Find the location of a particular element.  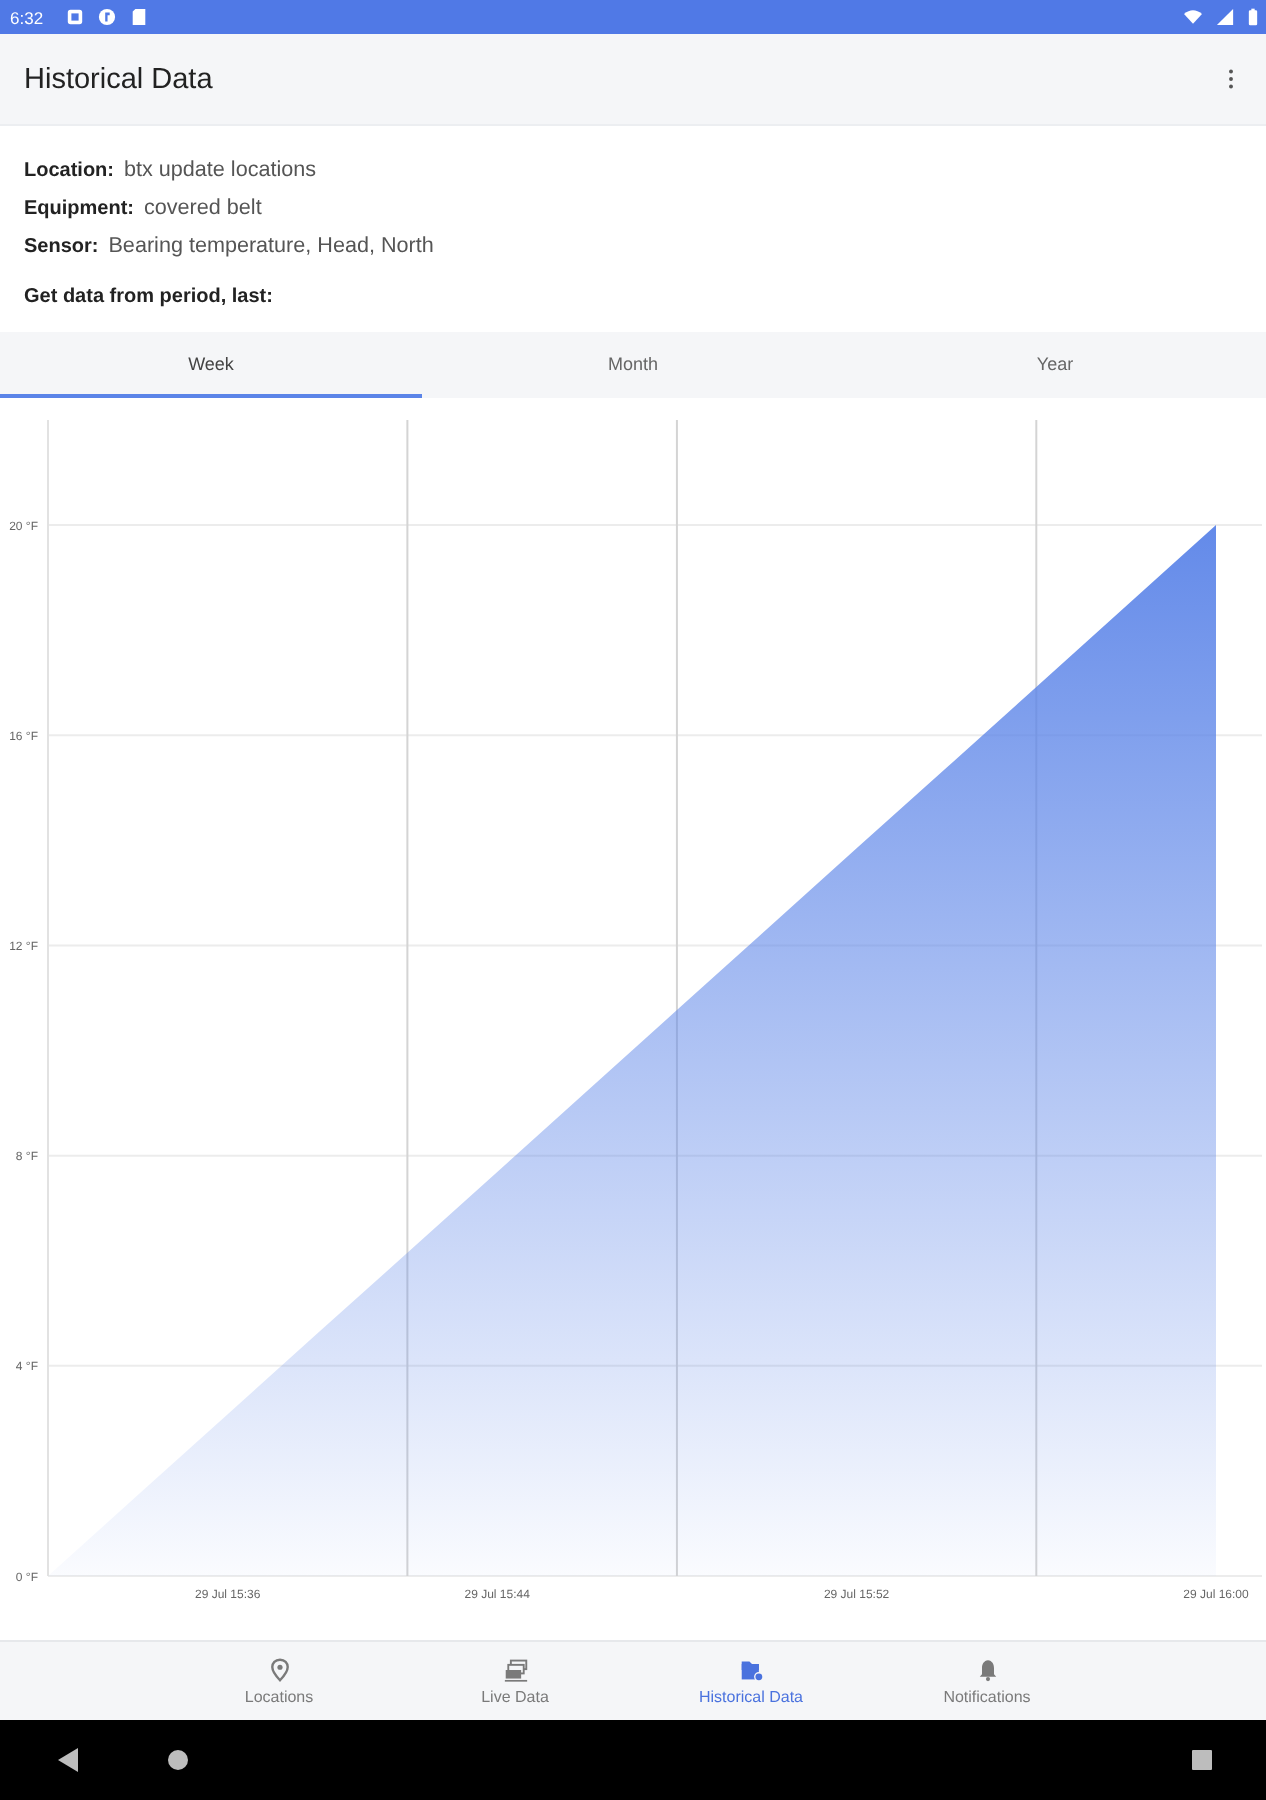

period-tab: Year is located at coordinates (1055, 365).